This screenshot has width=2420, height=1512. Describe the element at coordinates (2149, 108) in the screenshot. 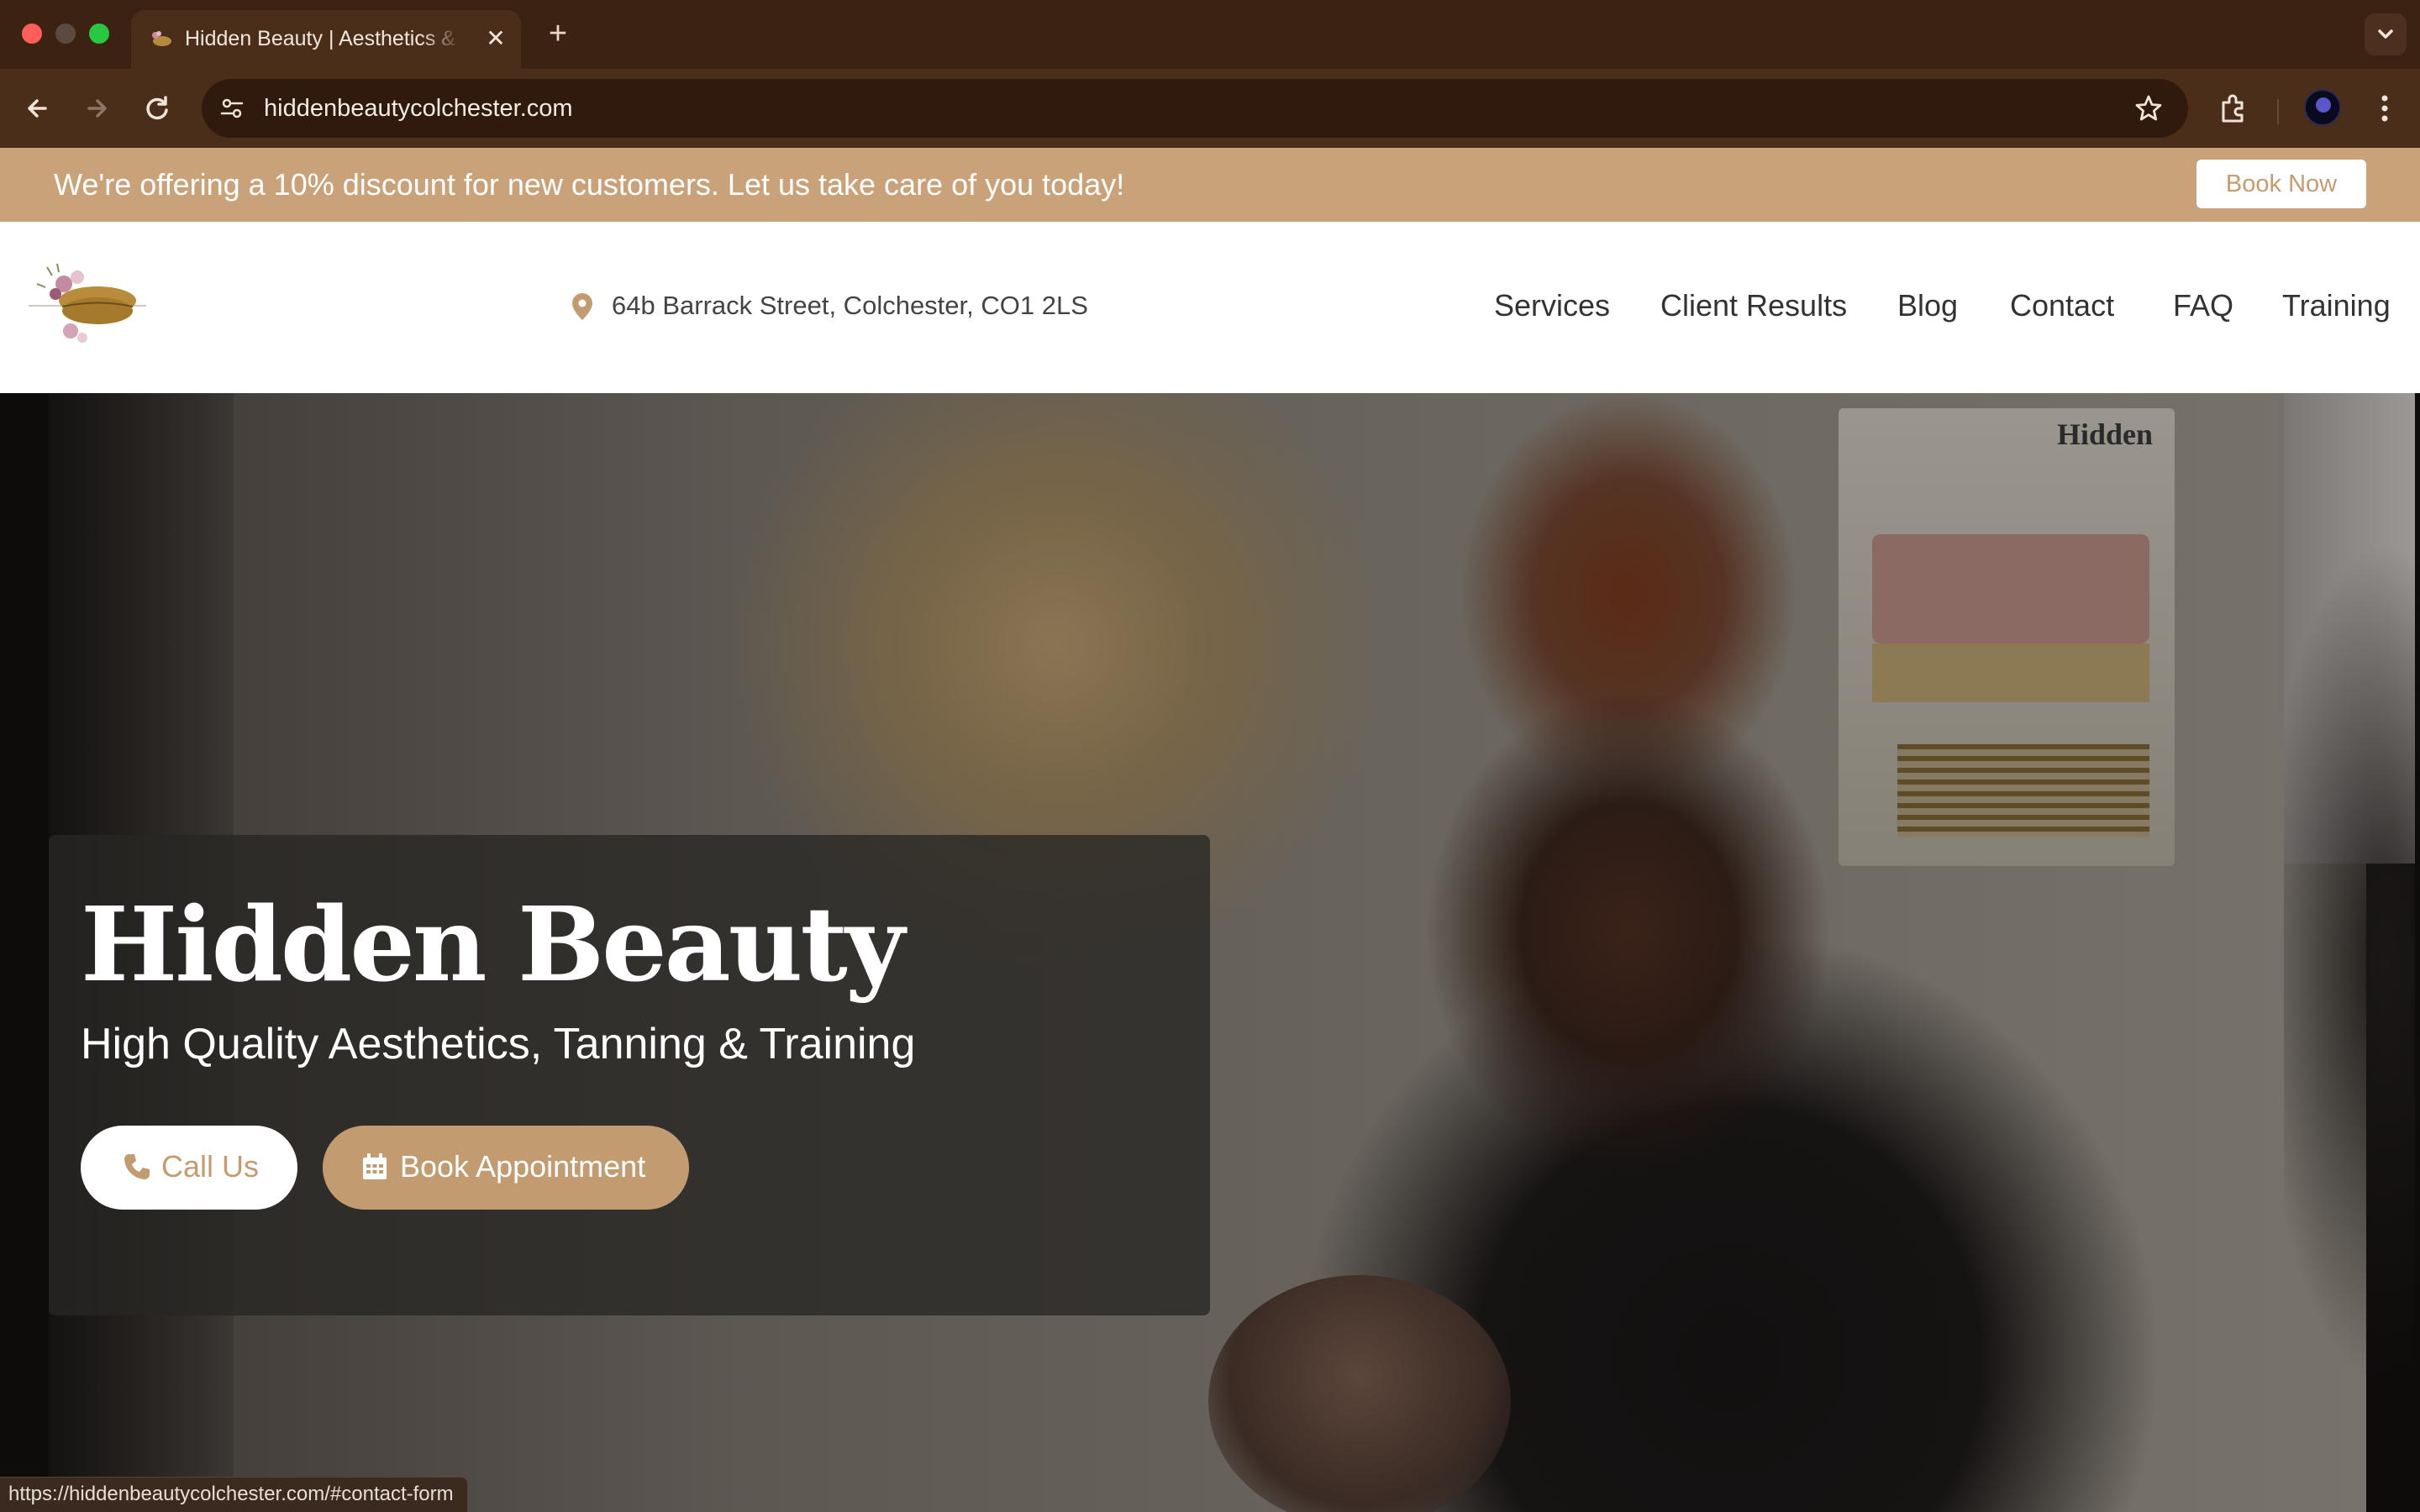

I see `bookmark-star-icon` at that location.